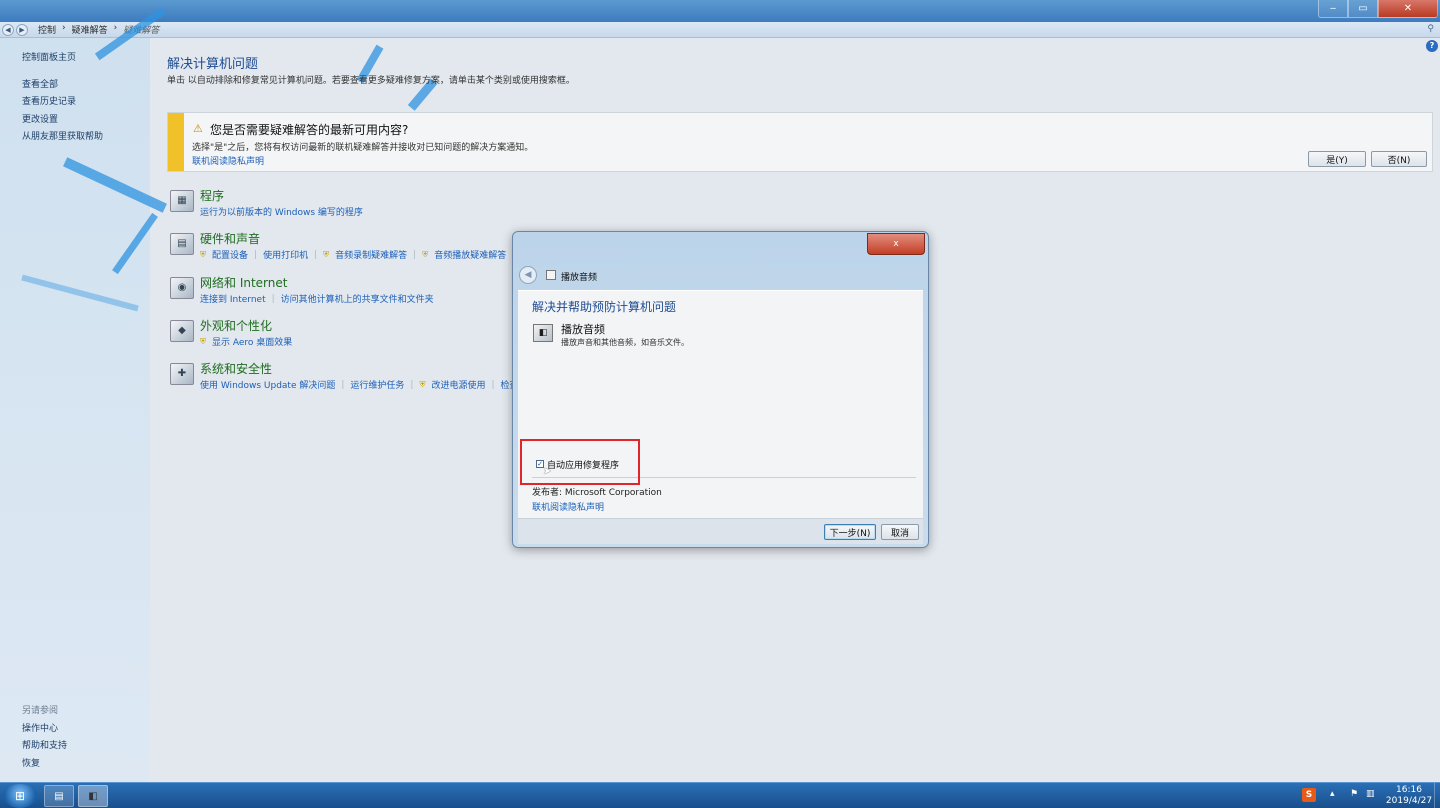 Image resolution: width=1440 pixels, height=808 pixels. Describe the element at coordinates (31, 762) in the screenshot. I see `sidebar-item-recovery: 恢复` at that location.